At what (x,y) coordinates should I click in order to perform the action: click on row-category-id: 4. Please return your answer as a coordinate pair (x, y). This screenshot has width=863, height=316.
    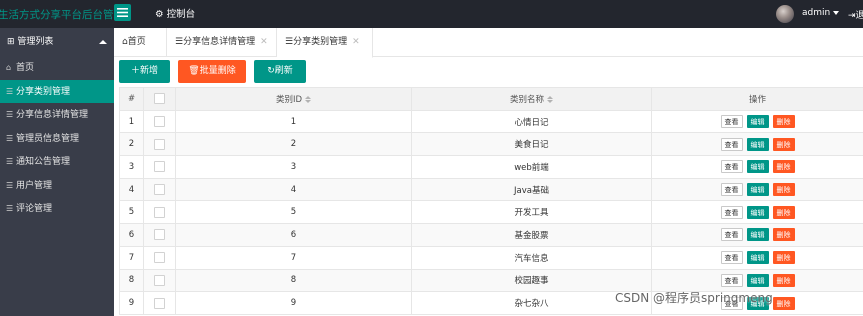
    Looking at the image, I should click on (293, 189).